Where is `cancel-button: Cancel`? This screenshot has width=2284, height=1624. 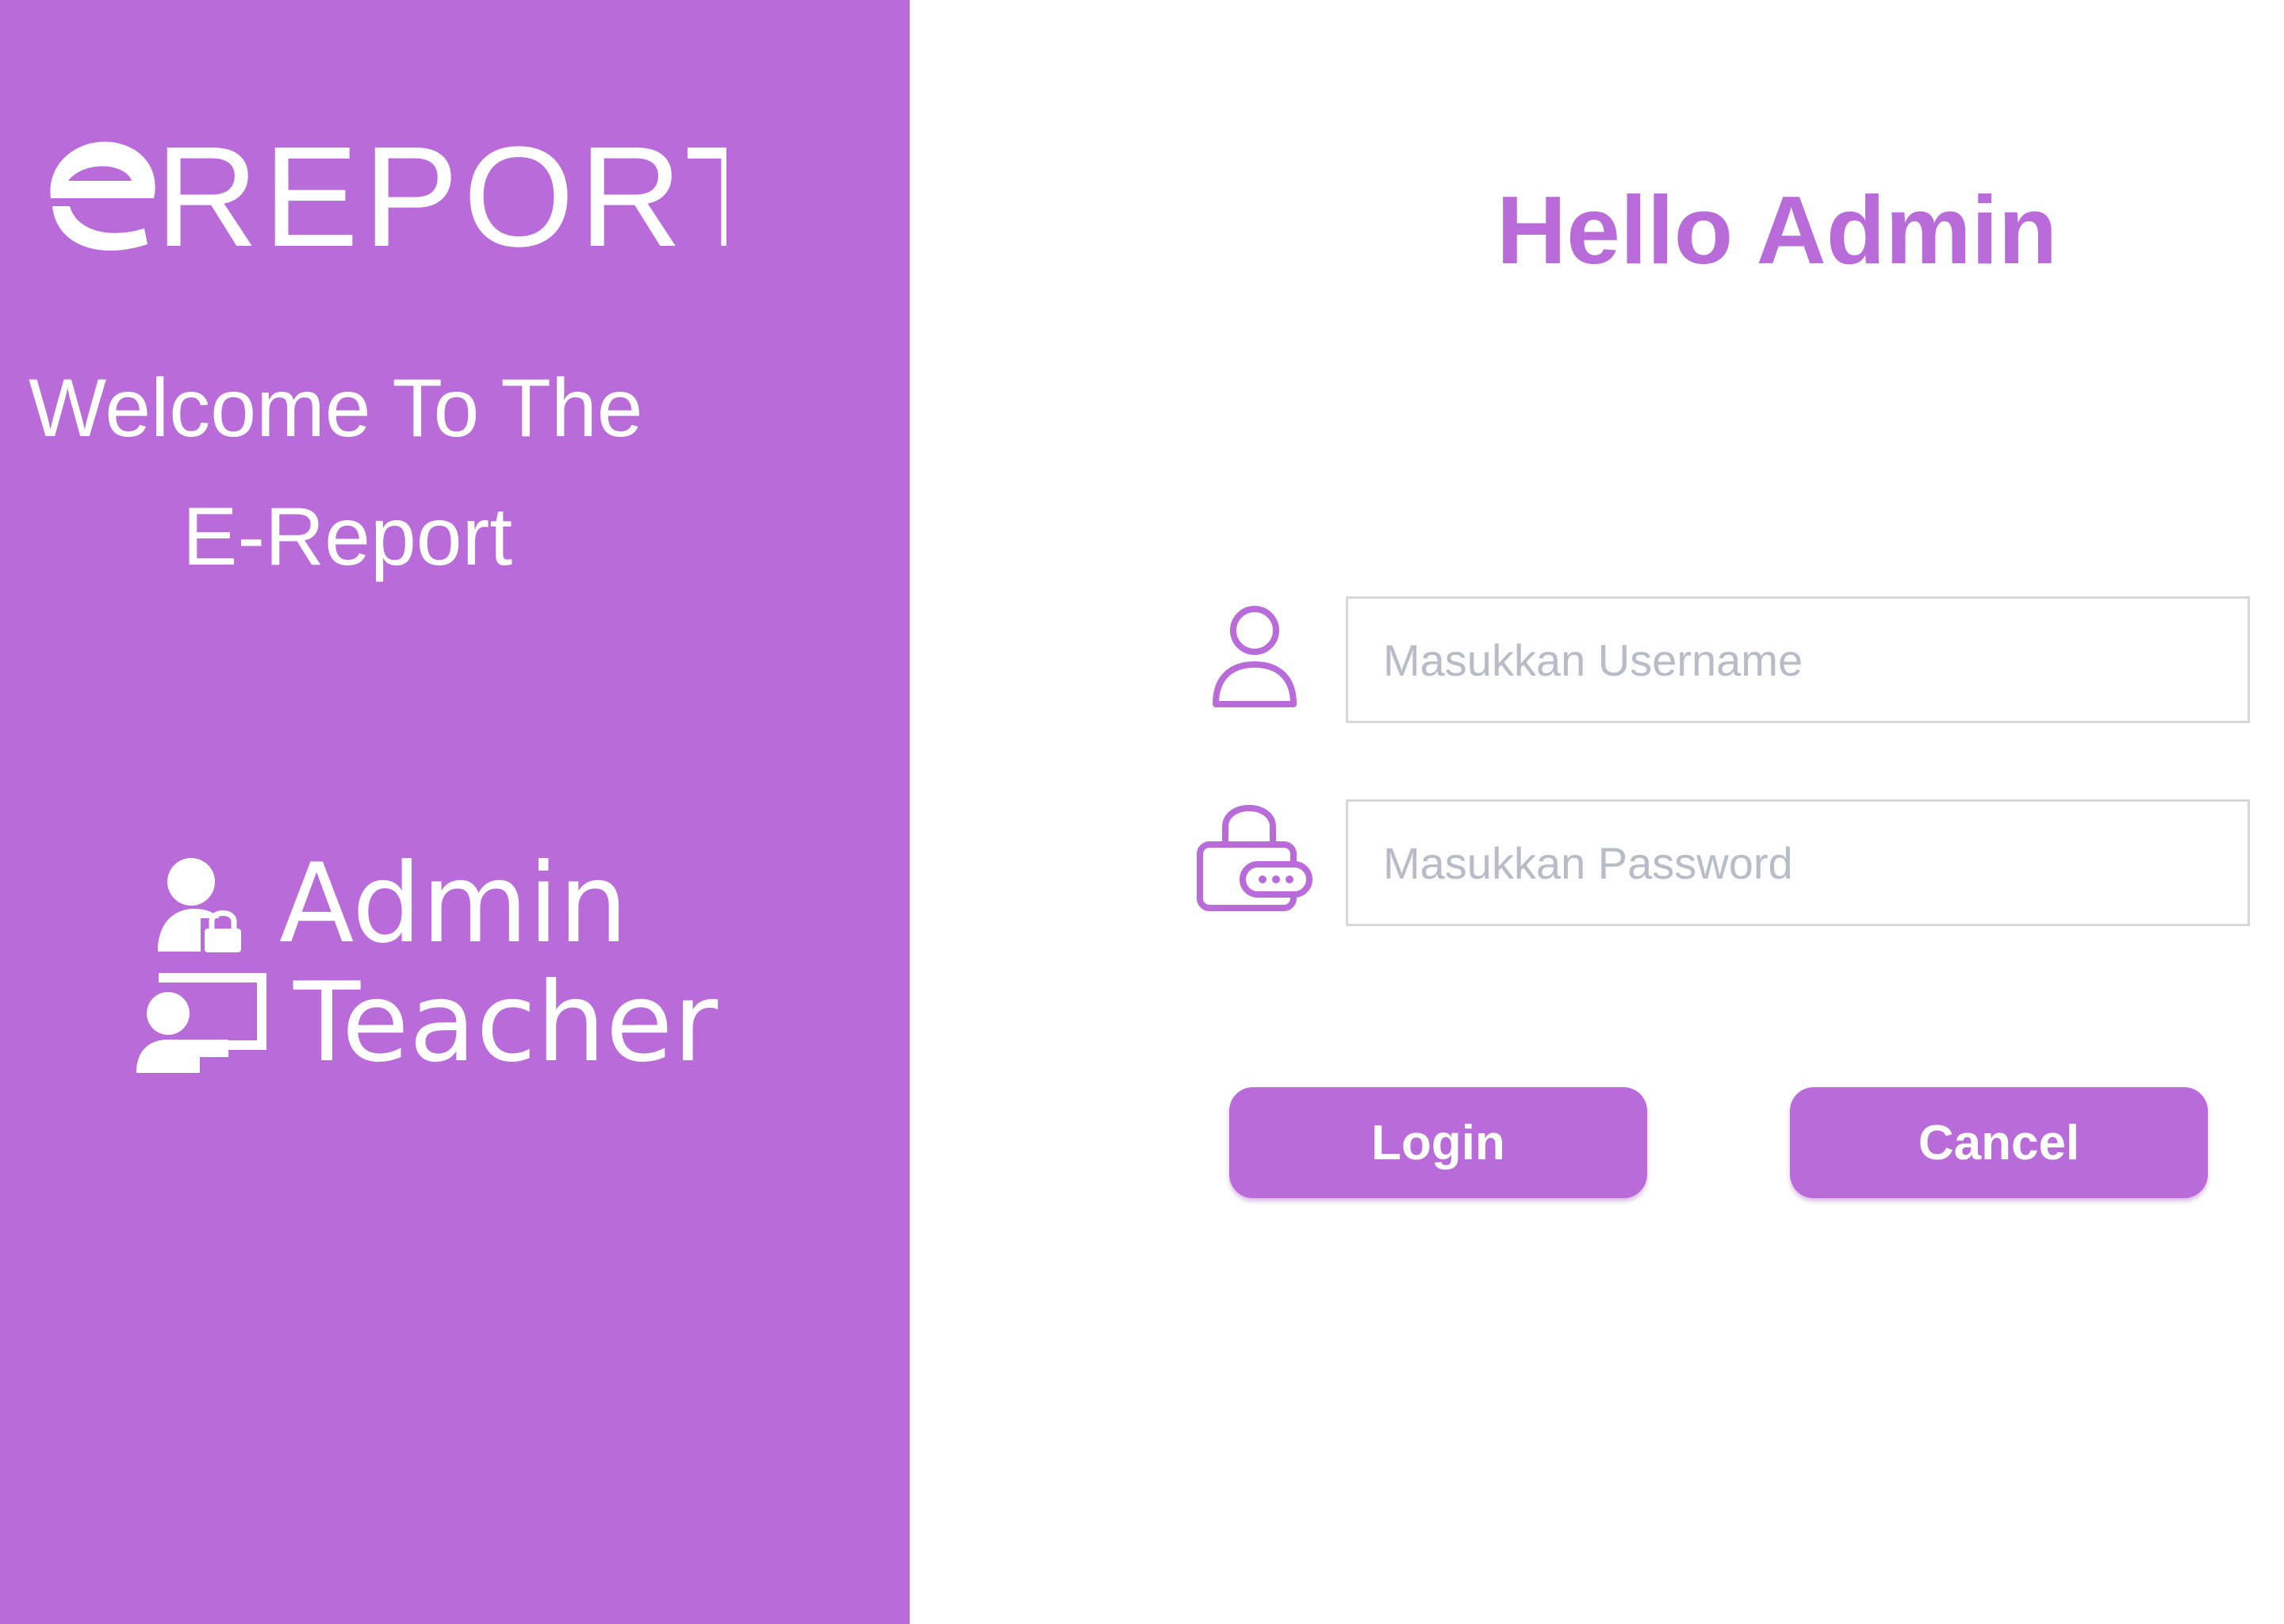 cancel-button: Cancel is located at coordinates (1999, 1142).